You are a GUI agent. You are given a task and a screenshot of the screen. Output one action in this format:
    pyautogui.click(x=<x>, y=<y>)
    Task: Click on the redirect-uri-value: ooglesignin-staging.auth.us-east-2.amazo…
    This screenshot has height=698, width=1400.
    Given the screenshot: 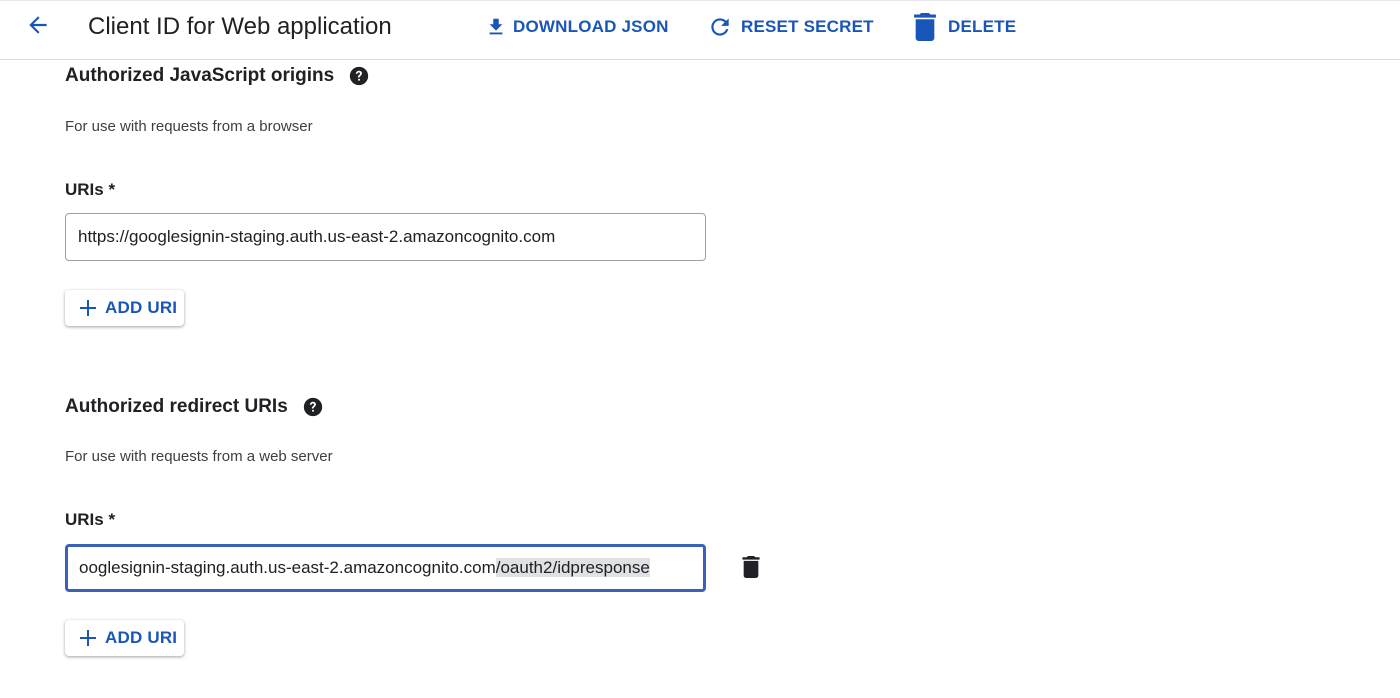 What is the action you would take?
    pyautogui.click(x=364, y=568)
    